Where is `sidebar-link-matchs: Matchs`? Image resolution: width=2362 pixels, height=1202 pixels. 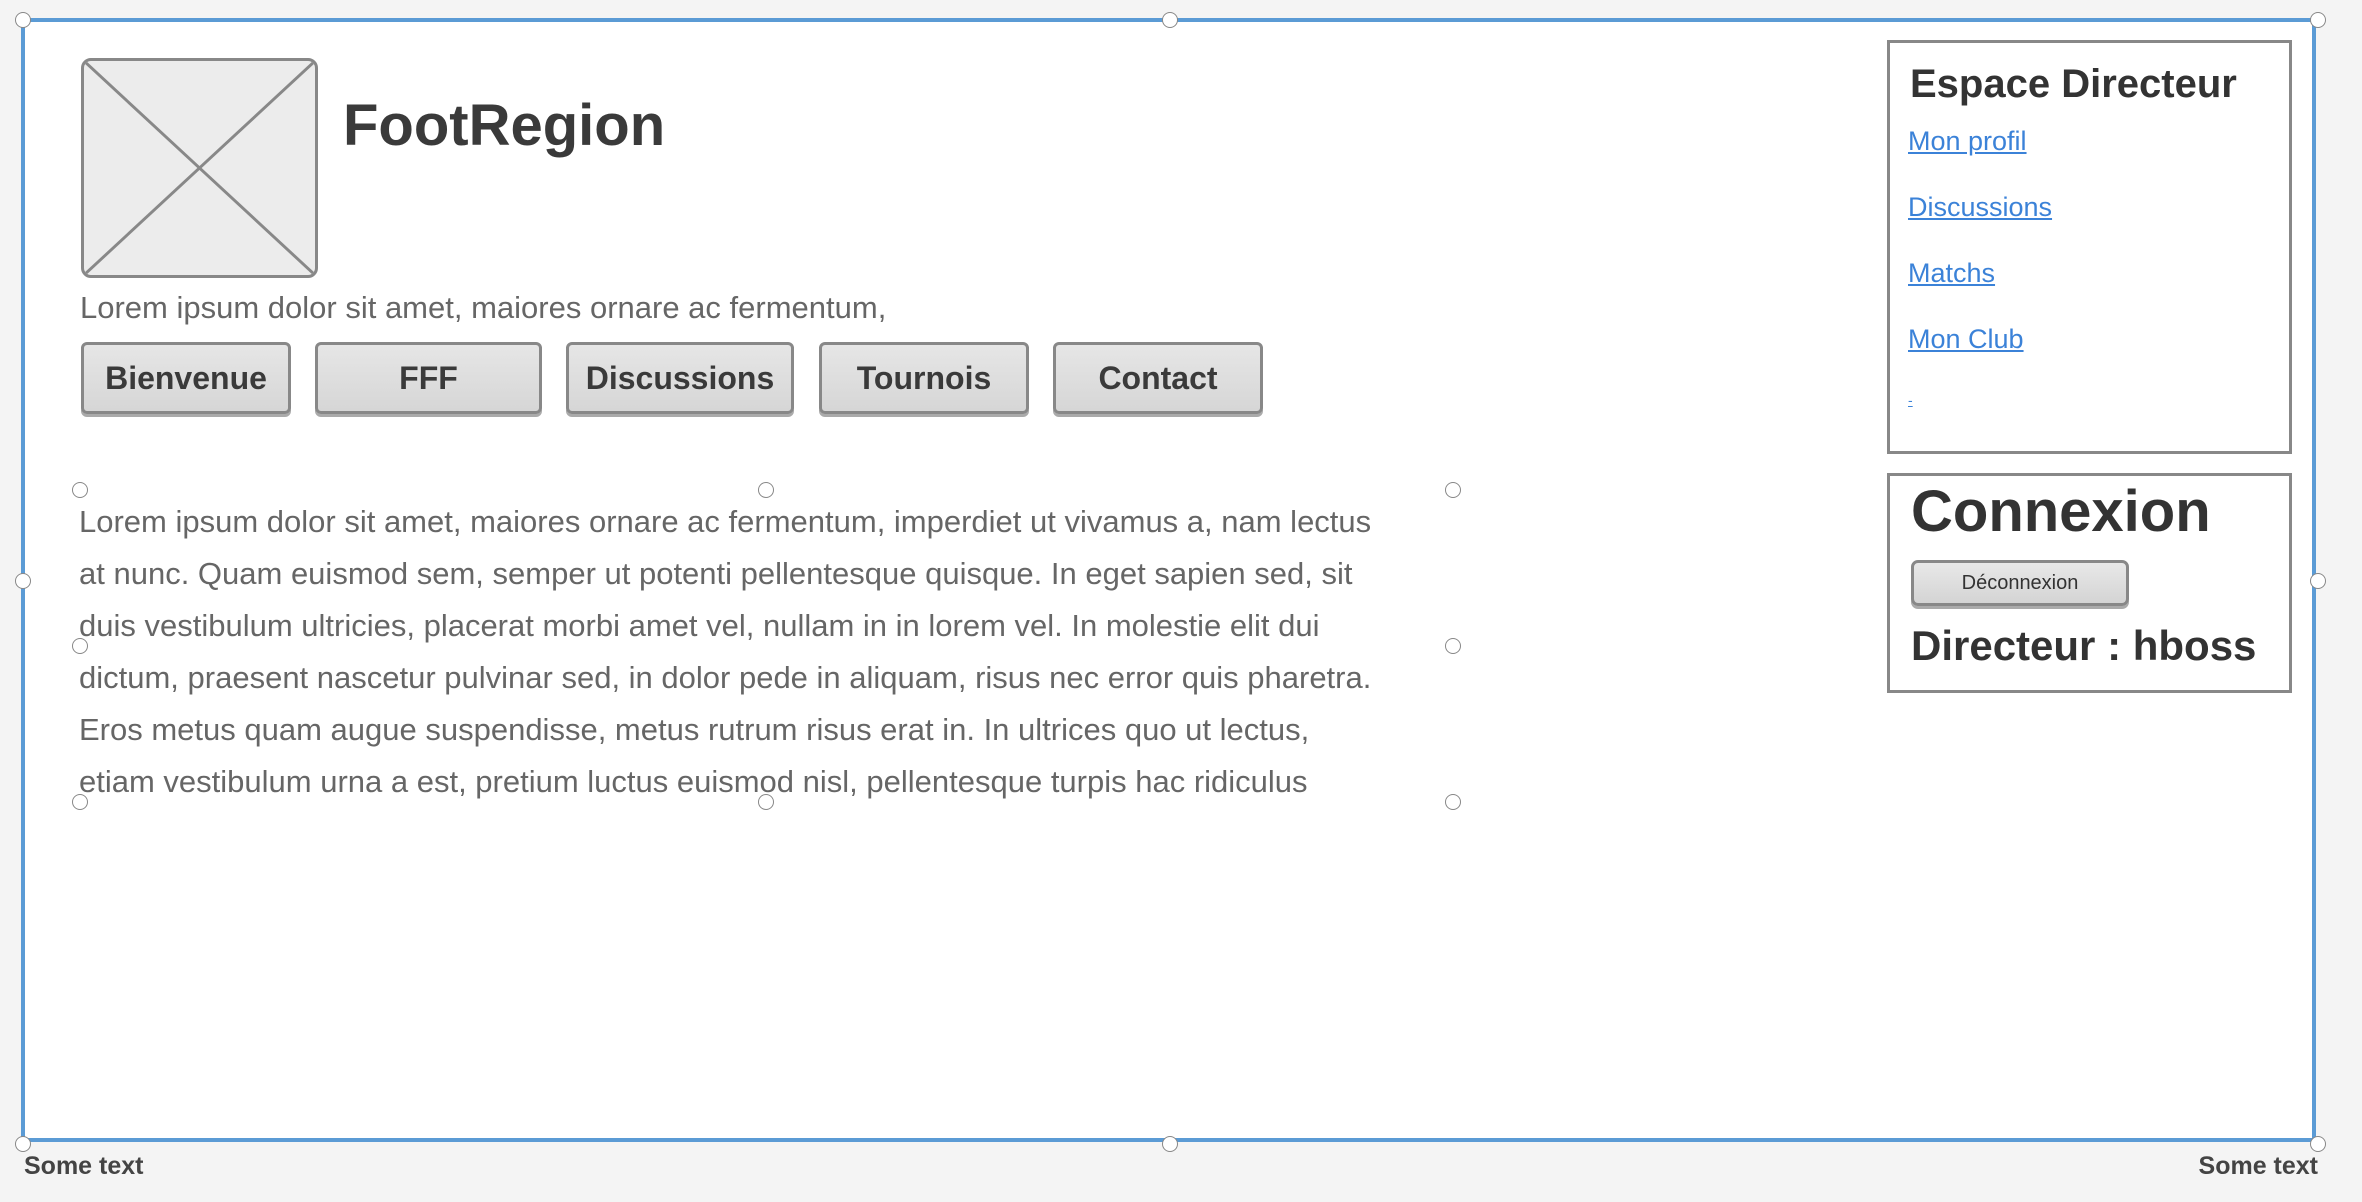 sidebar-link-matchs: Matchs is located at coordinates (1951, 273).